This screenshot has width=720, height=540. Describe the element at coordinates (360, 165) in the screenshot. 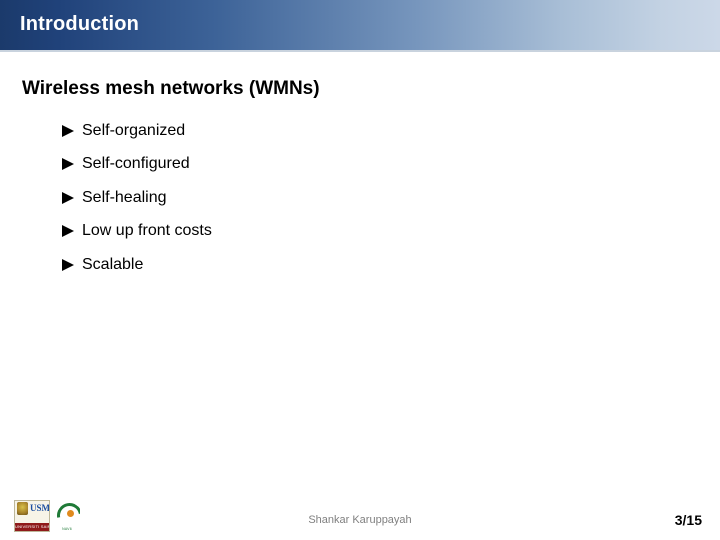

I see `list-item: Self-configured` at that location.